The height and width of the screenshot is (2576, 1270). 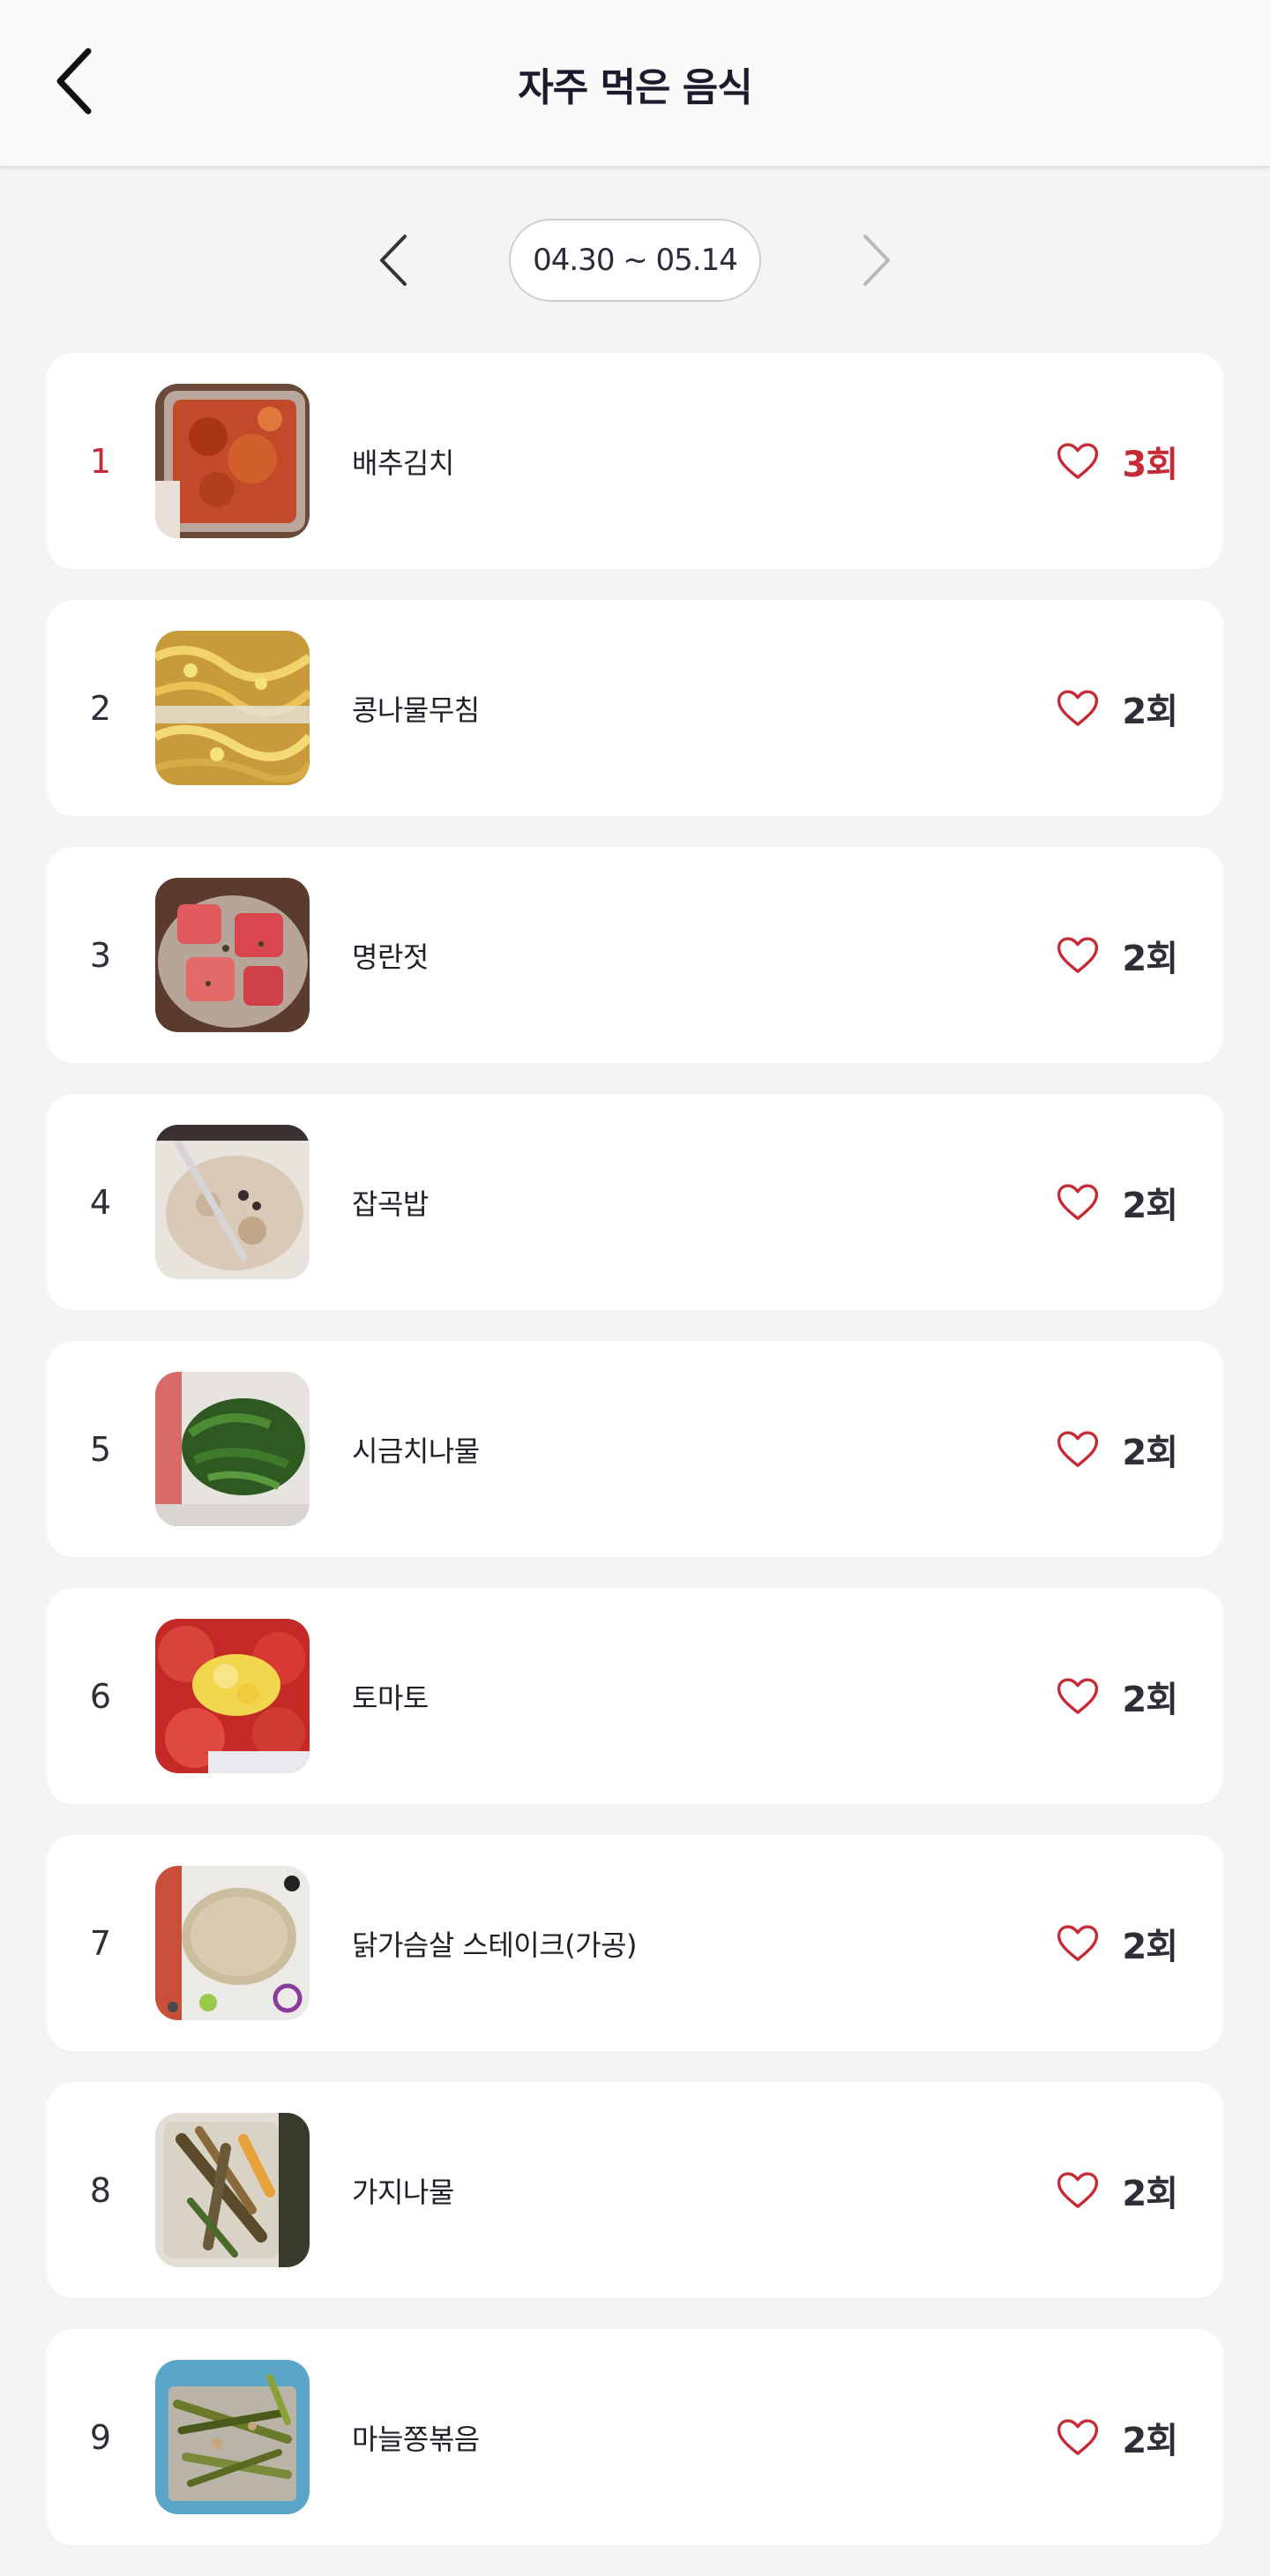 What do you see at coordinates (390, 1698) in the screenshot?
I see `food-name: 토마토` at bounding box center [390, 1698].